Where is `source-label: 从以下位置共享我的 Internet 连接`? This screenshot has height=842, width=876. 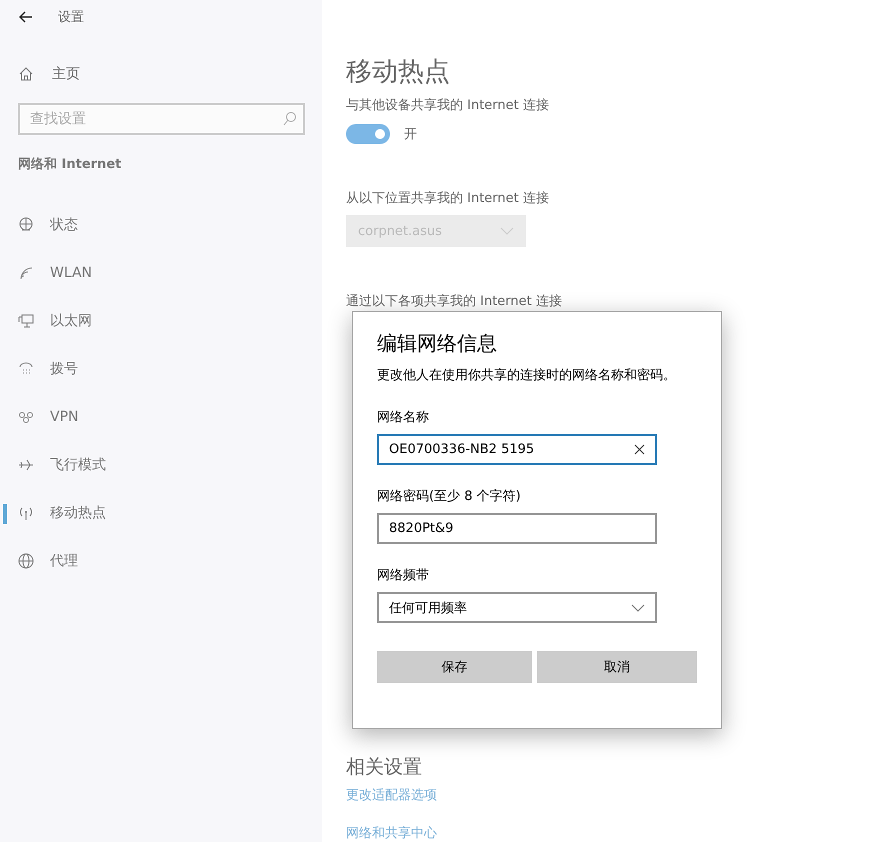
source-label: 从以下位置共享我的 Internet 连接 is located at coordinates (448, 199).